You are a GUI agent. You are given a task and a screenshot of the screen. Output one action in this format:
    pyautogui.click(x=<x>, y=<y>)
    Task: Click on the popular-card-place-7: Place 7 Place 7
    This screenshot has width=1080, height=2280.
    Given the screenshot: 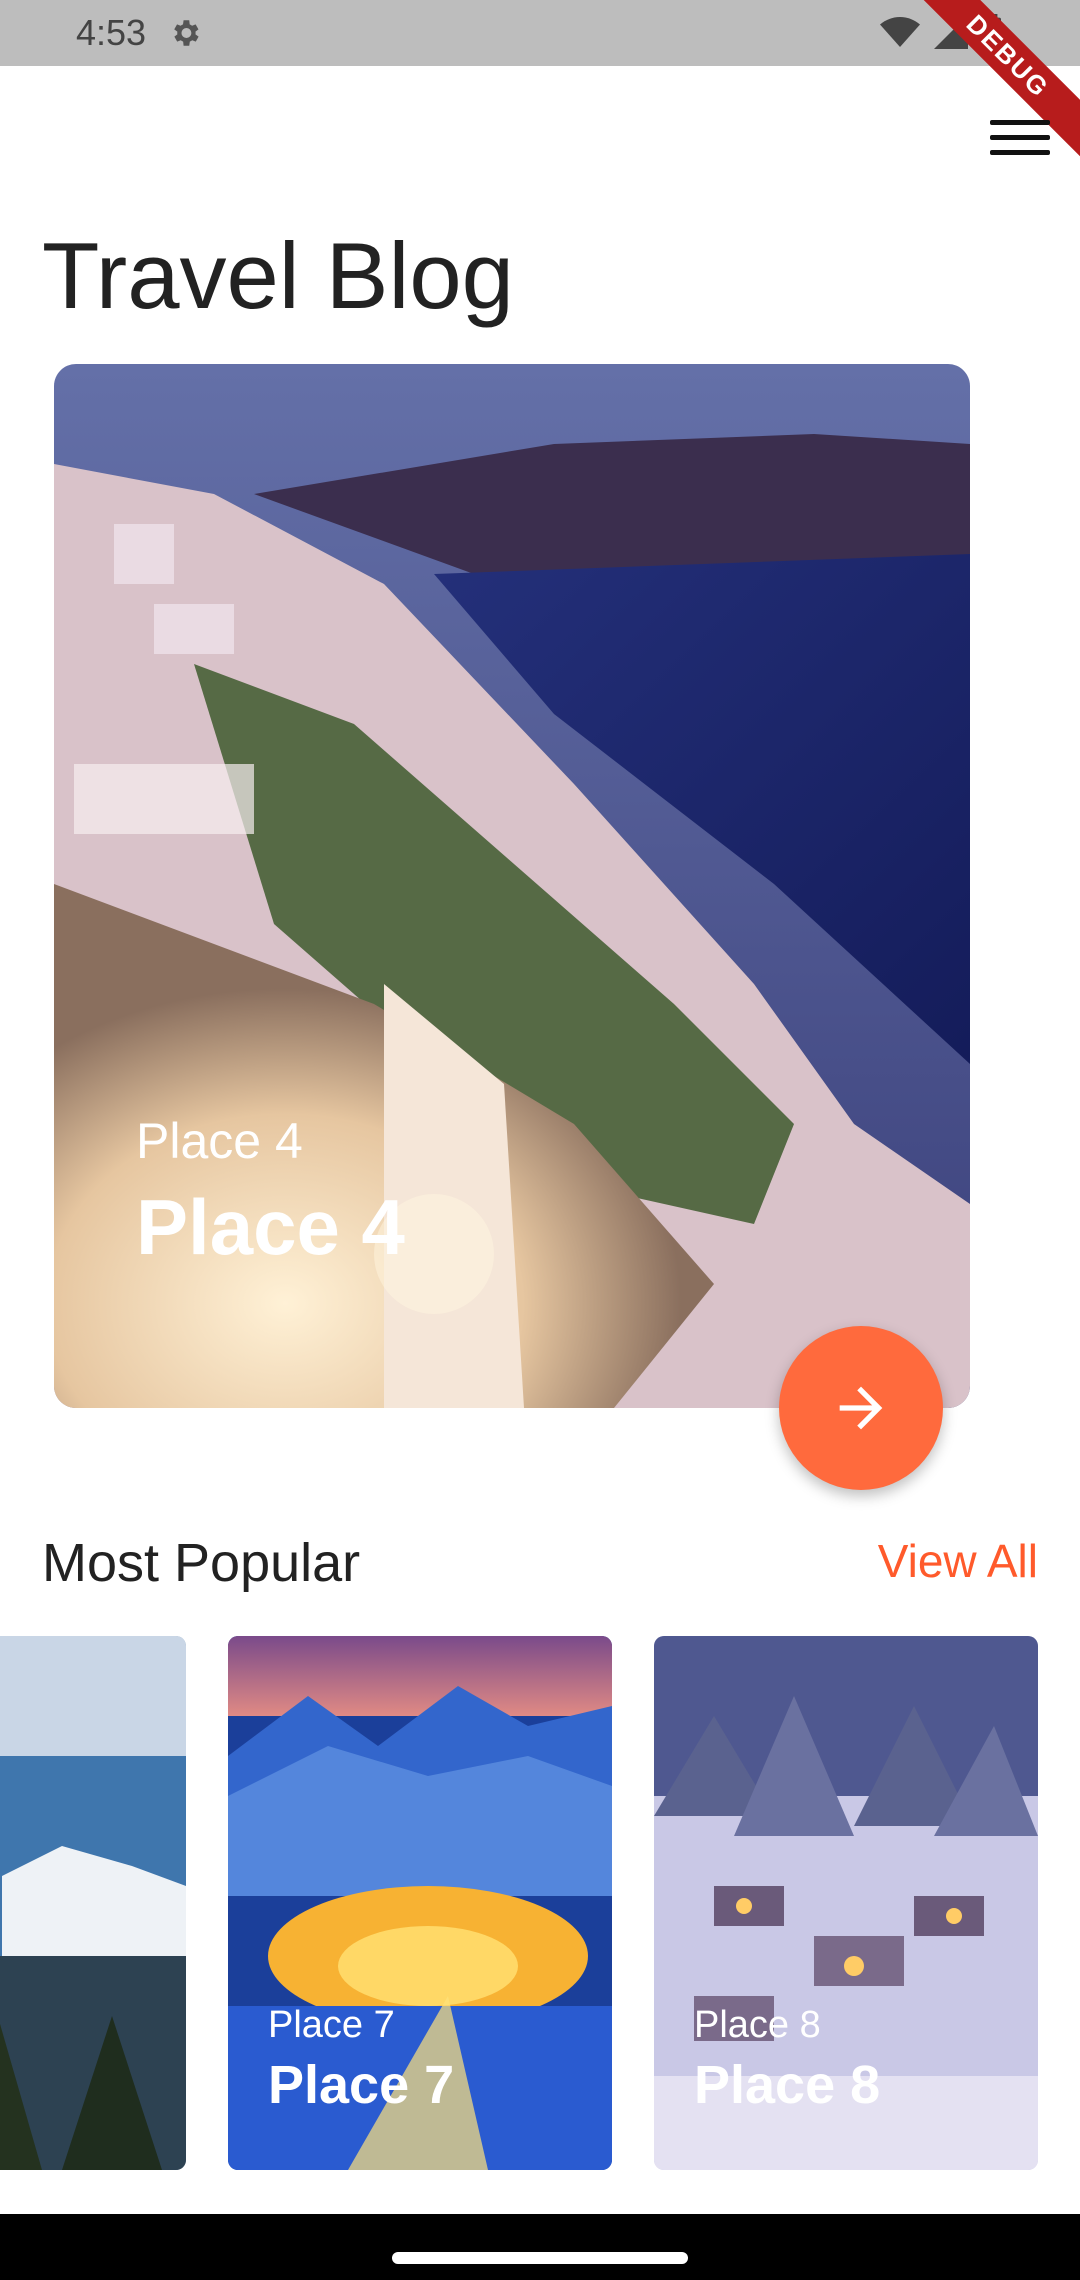 What is the action you would take?
    pyautogui.click(x=420, y=1903)
    